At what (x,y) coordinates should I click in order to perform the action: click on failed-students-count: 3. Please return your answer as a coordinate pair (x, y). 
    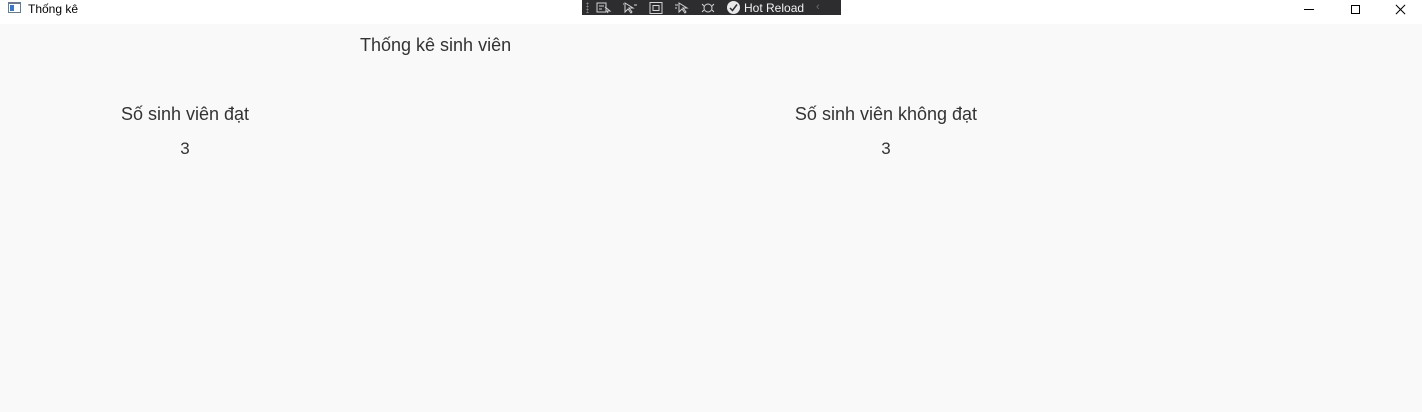
    Looking at the image, I should click on (886, 148).